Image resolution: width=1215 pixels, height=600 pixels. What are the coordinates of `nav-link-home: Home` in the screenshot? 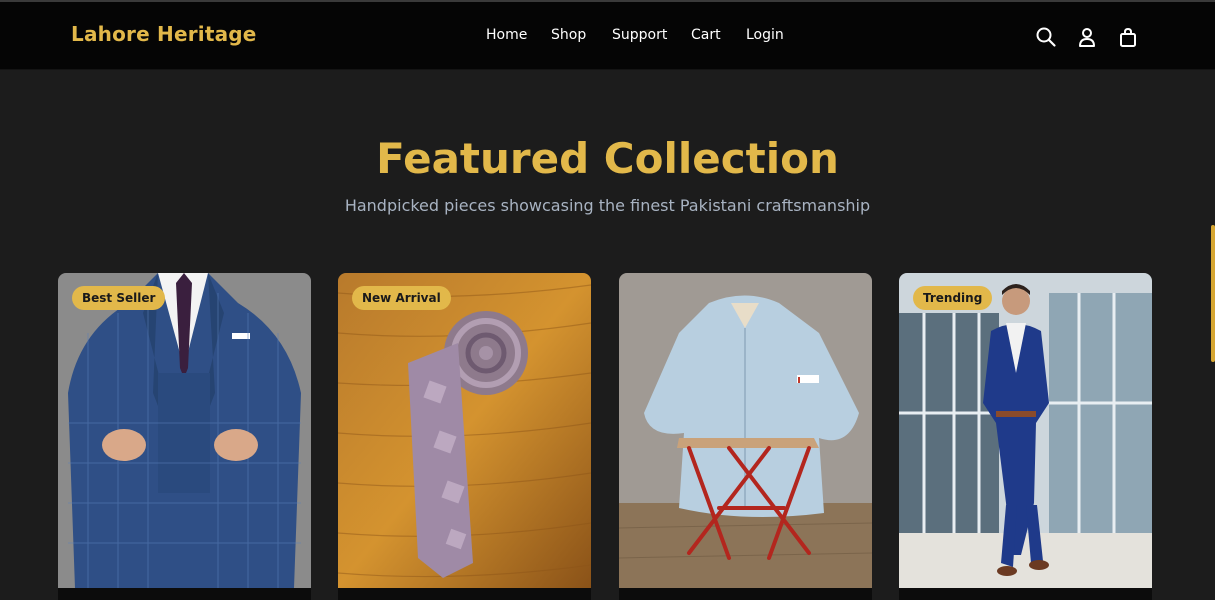 It's located at (506, 35).